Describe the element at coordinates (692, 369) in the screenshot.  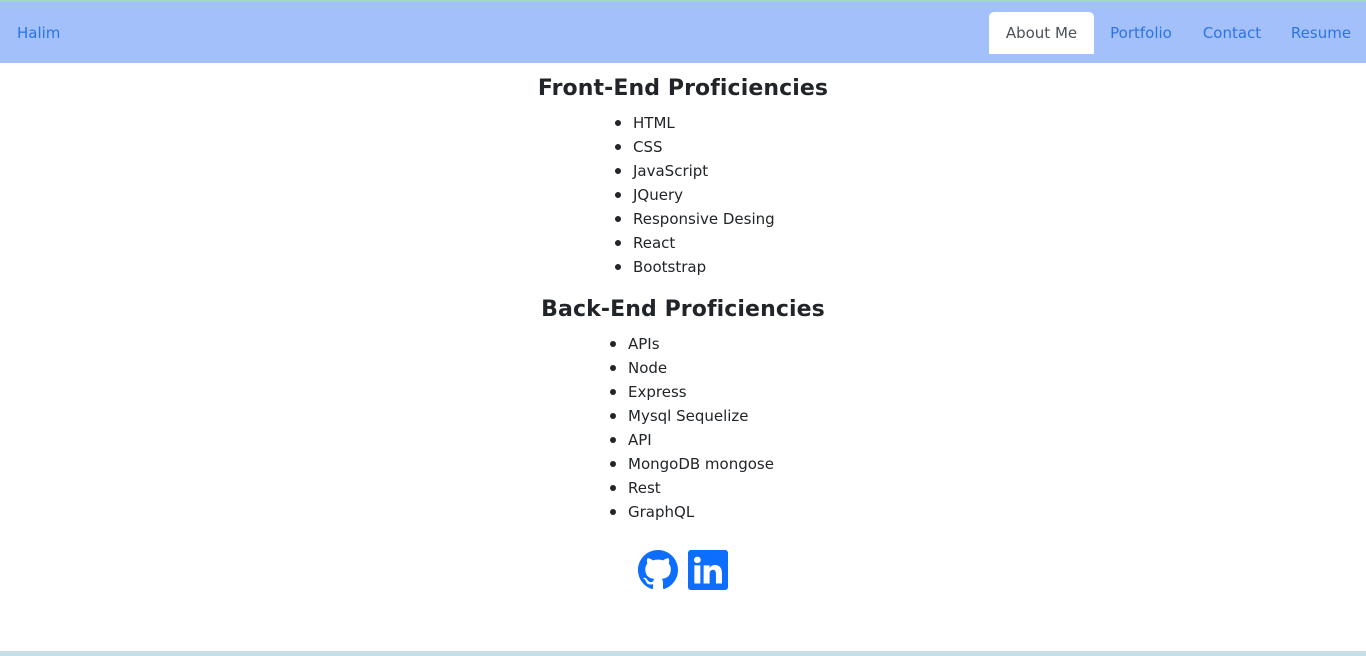
I see `list-item: Node` at that location.